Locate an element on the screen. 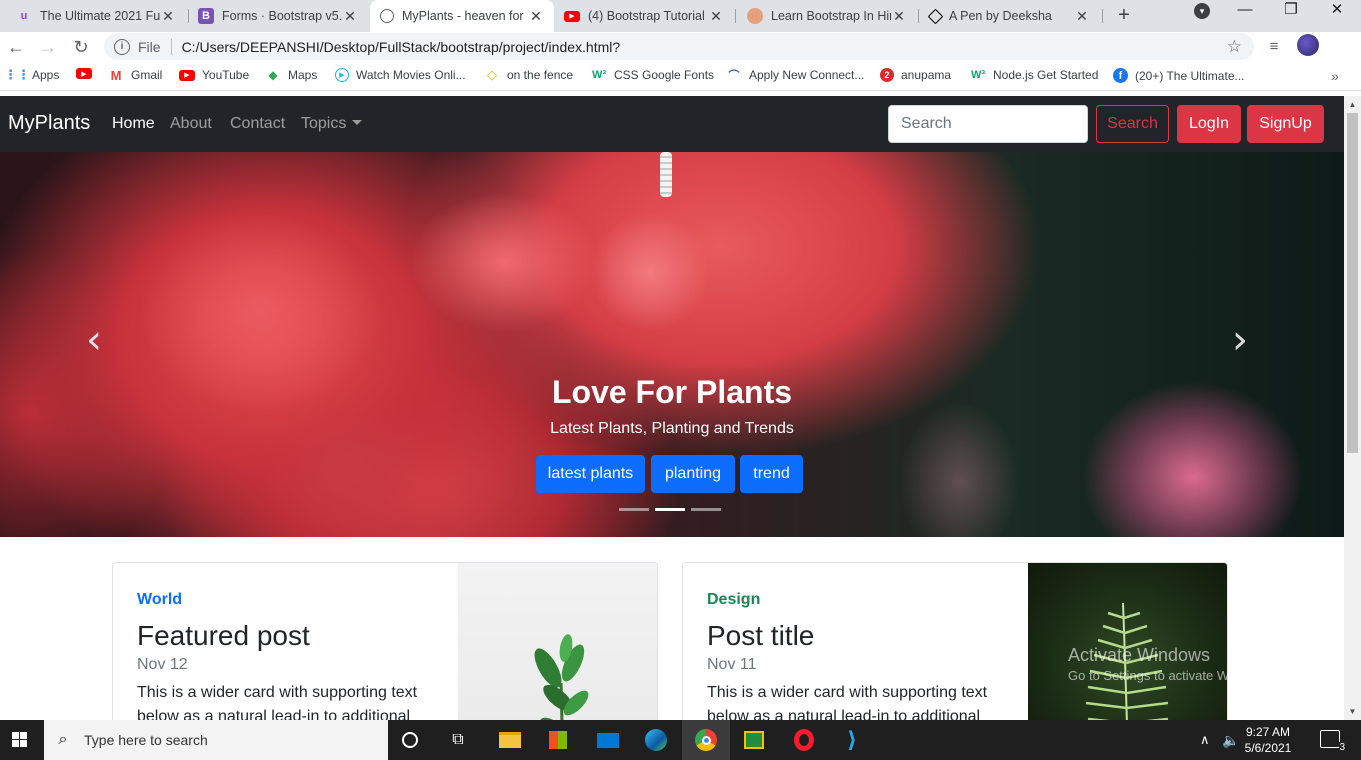 The width and height of the screenshot is (1361, 760). bookmark-anupama: 2 anupama is located at coordinates (915, 75).